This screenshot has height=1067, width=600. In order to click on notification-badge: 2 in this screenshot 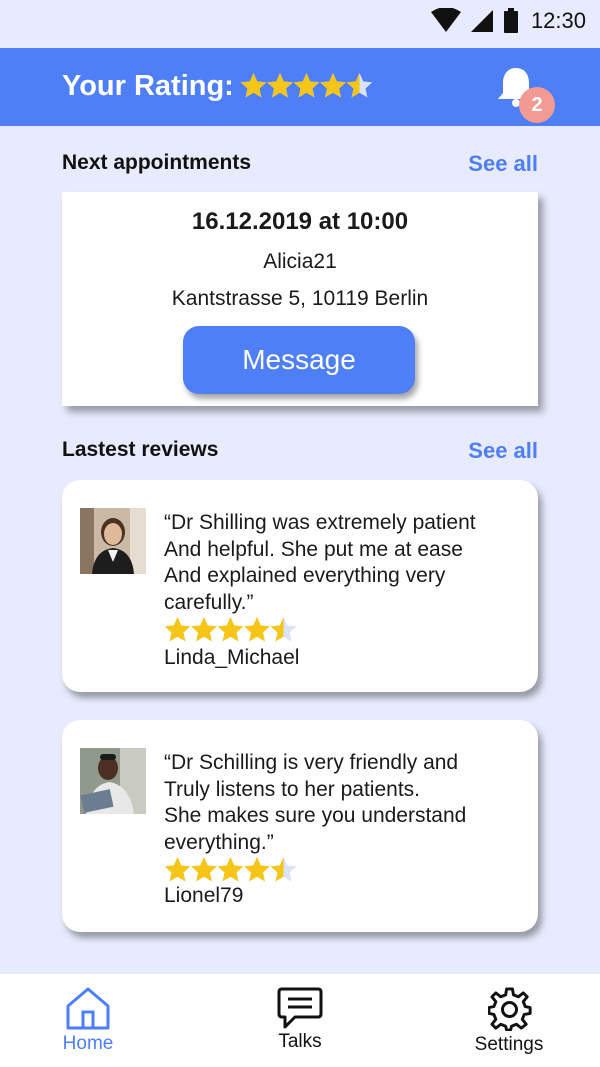, I will do `click(537, 105)`.